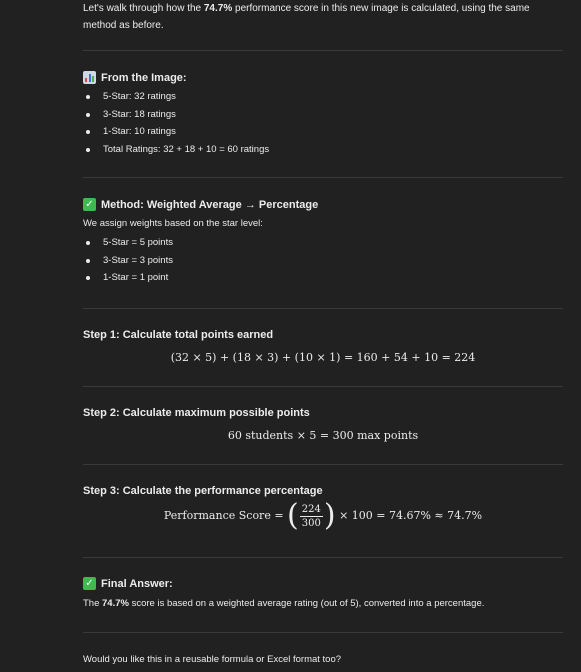  I want to click on left-paren: (, so click(293, 515).